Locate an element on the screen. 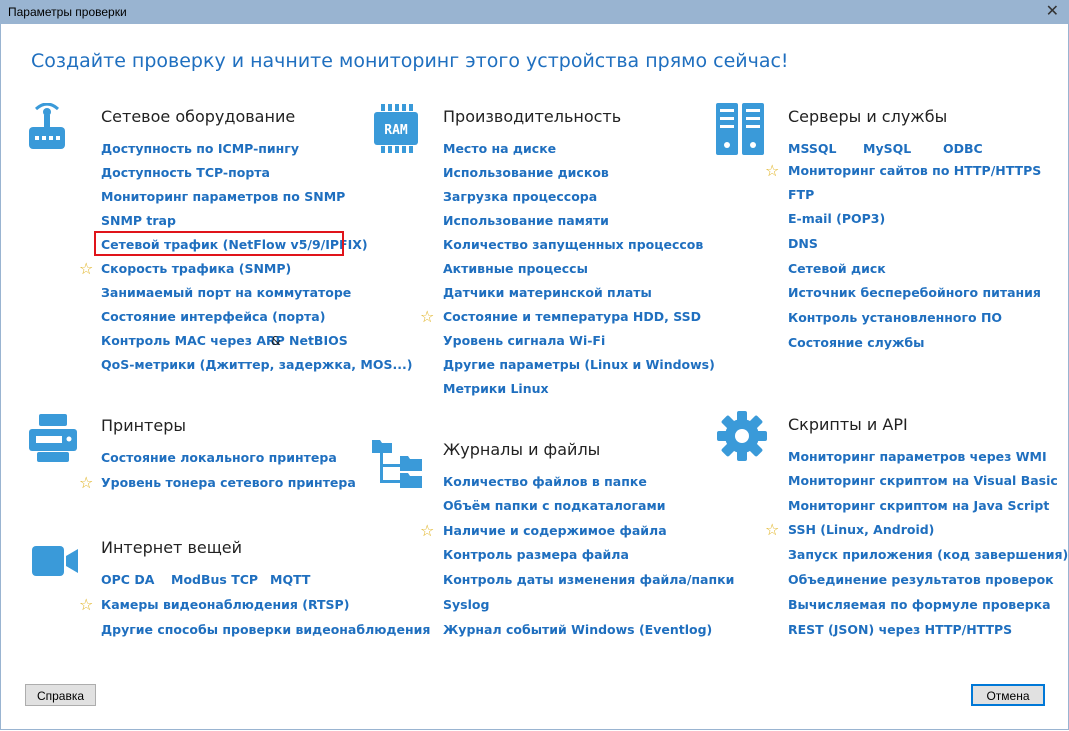  window-title: Параметры проверки is located at coordinates (67, 12).